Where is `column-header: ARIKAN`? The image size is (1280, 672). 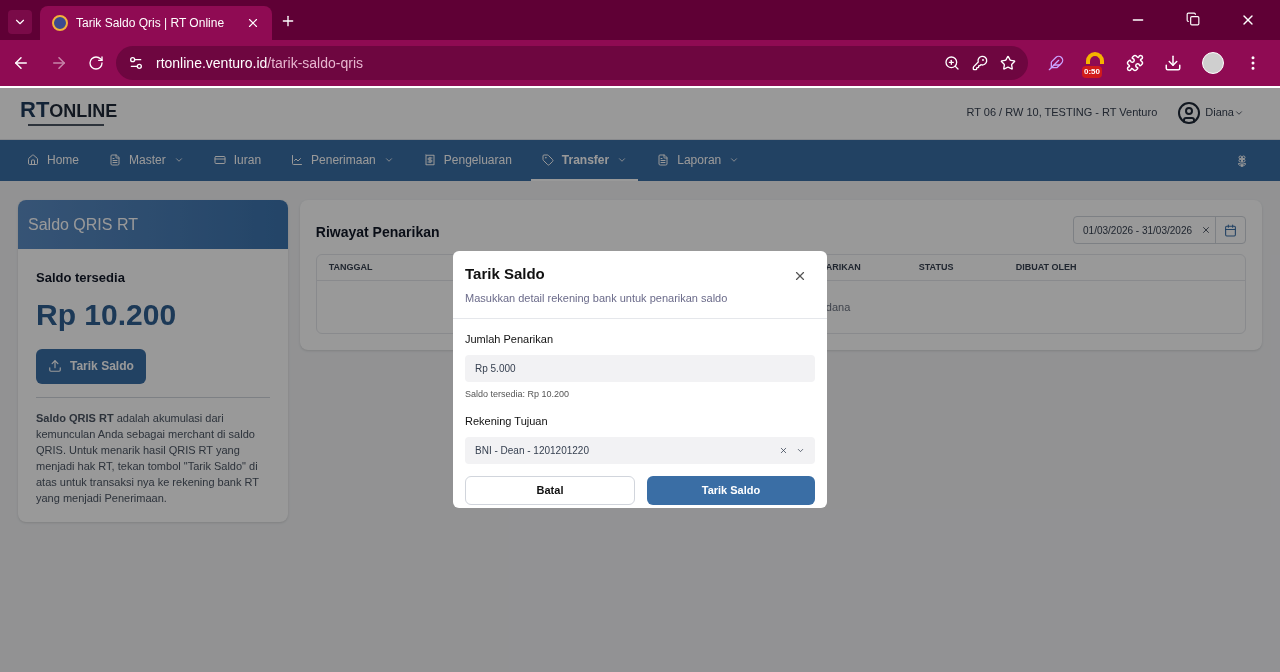
column-header: ARIKAN is located at coordinates (843, 267).